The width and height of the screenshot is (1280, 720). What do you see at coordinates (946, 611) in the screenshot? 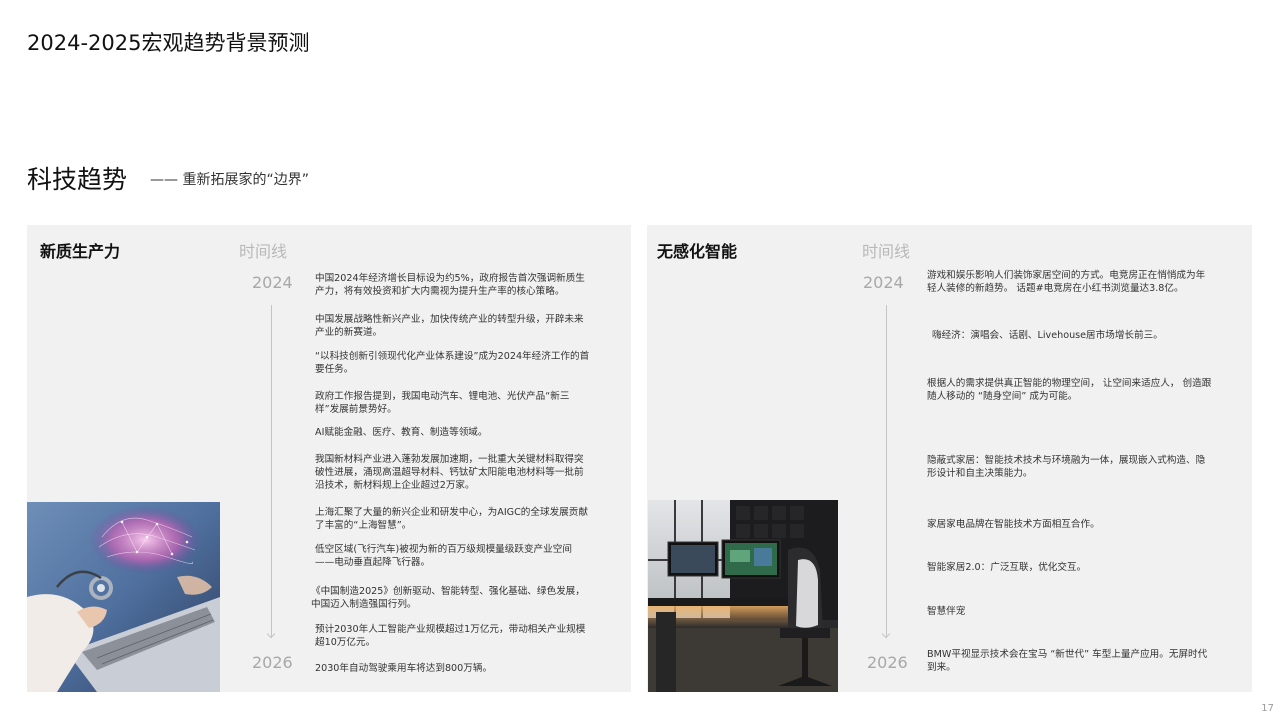
I see `timeline-entry: 智慧伴宠` at bounding box center [946, 611].